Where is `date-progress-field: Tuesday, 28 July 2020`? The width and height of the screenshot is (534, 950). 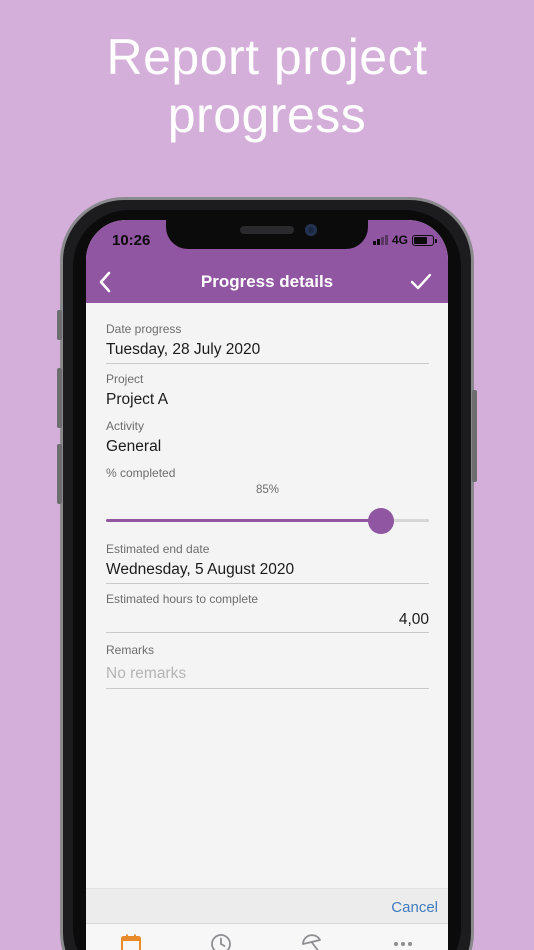
date-progress-field: Tuesday, 28 July 2020 is located at coordinates (183, 350).